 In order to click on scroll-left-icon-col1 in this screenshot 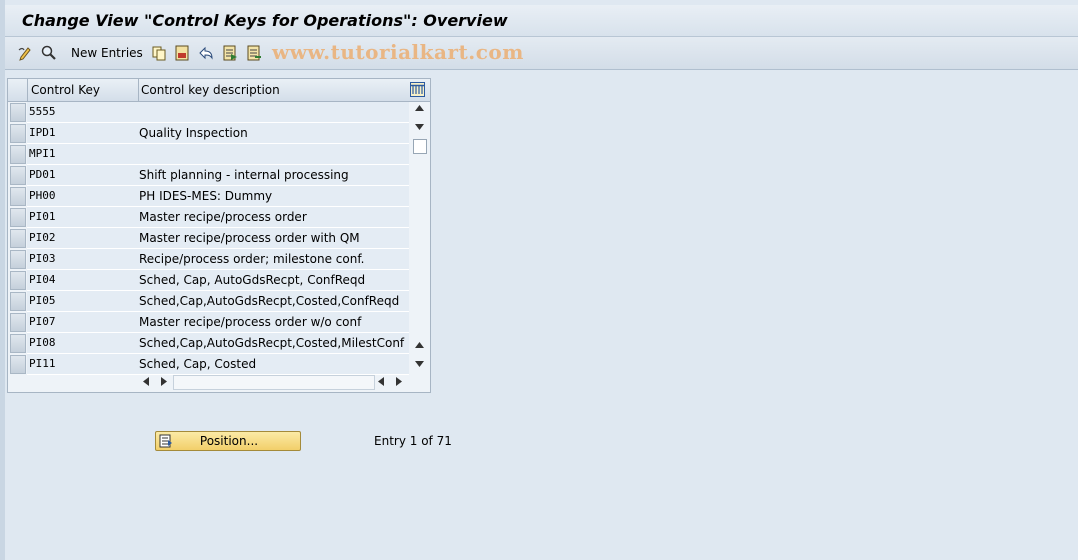, I will do `click(146, 381)`.